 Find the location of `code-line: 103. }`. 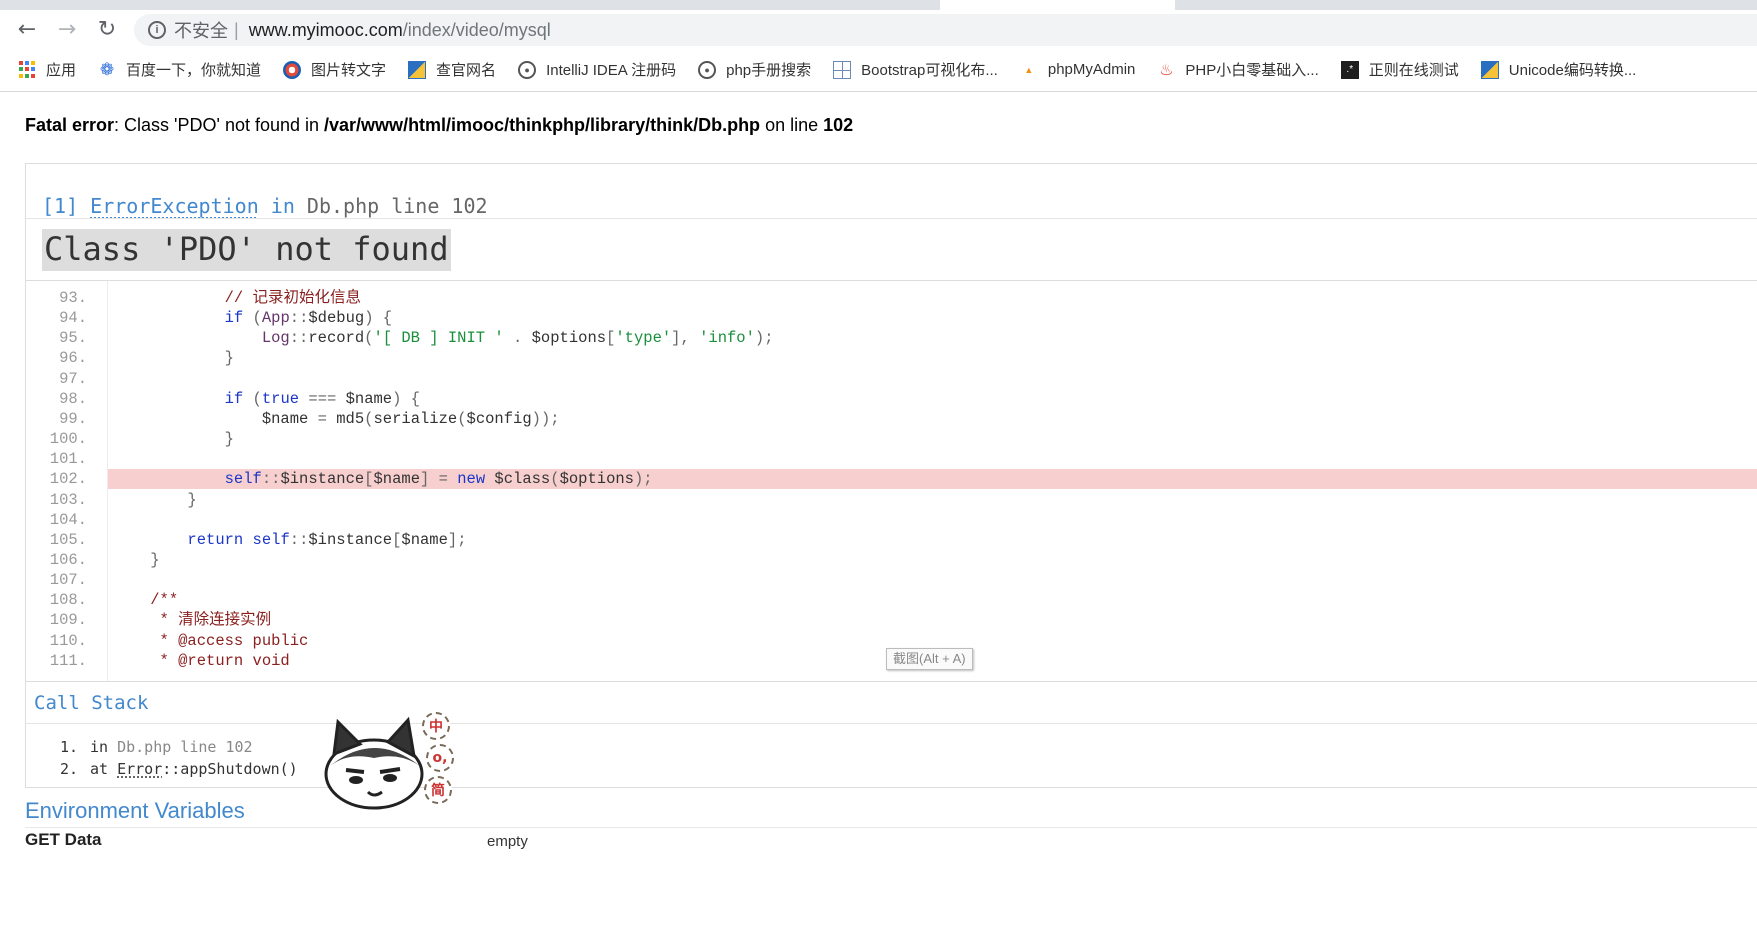

code-line: 103. } is located at coordinates (891, 500).